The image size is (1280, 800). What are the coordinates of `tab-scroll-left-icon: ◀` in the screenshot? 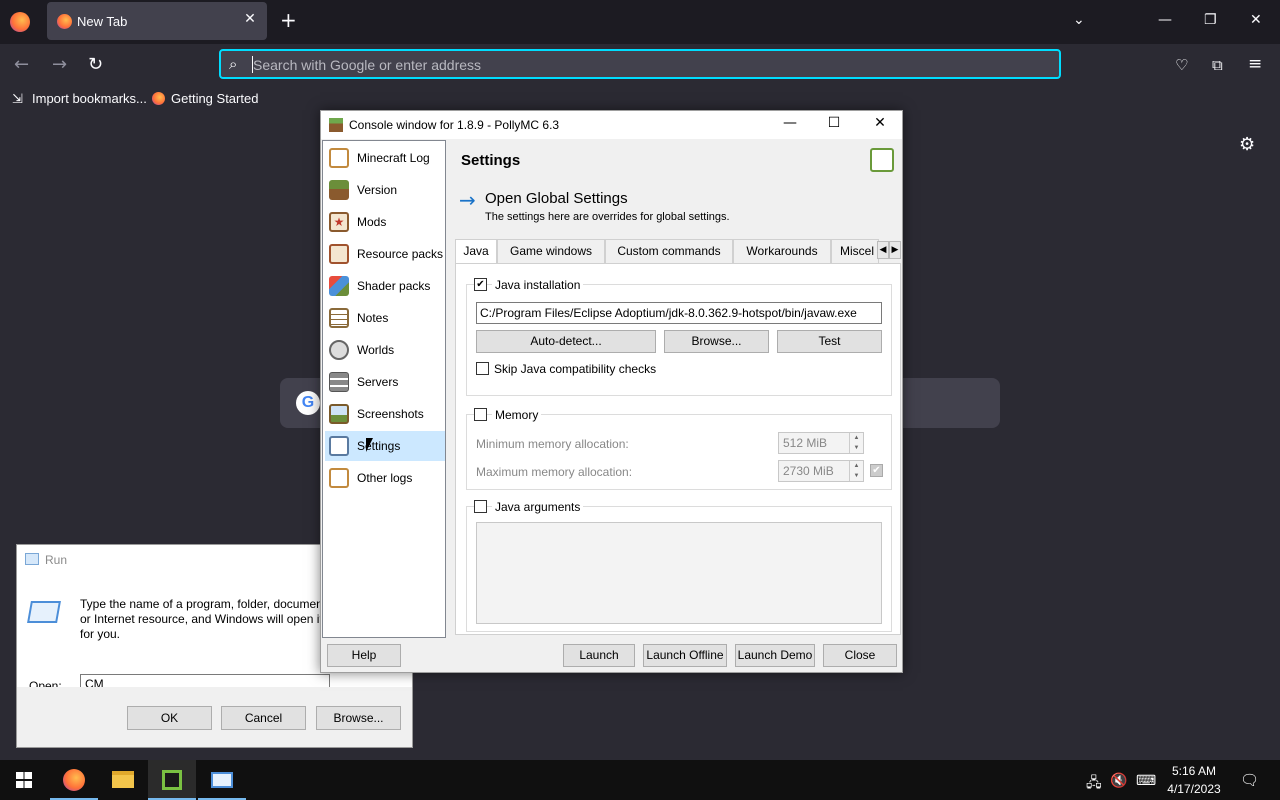 It's located at (883, 250).